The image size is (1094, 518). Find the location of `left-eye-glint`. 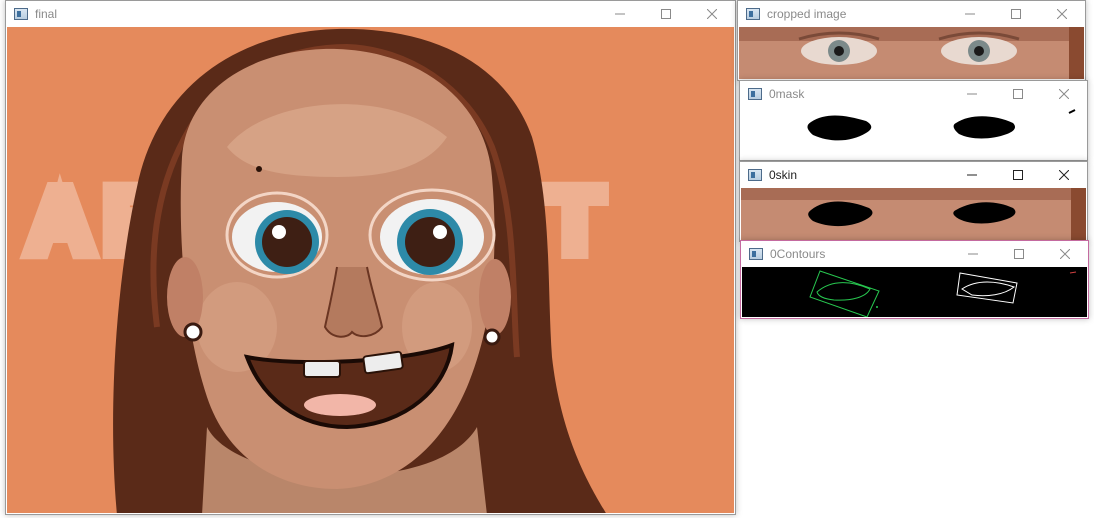

left-eye-glint is located at coordinates (279, 232).